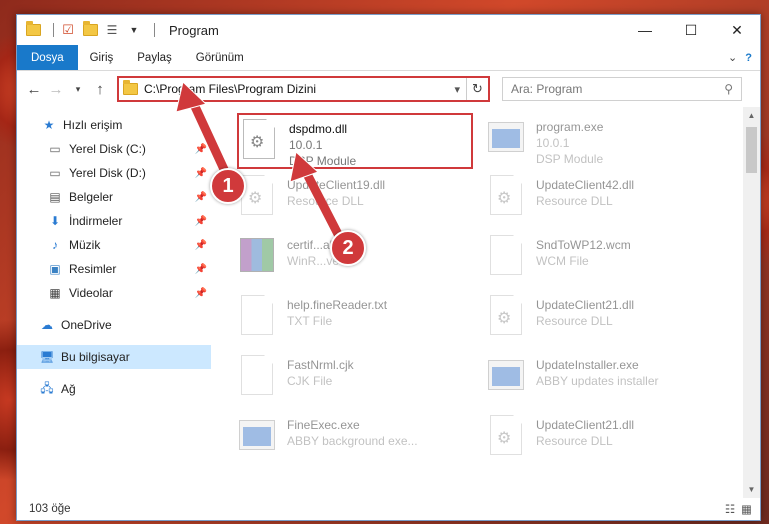  Describe the element at coordinates (388, 509) in the screenshot. I see `status-bar: 103 öğe ☷ ▦` at that location.